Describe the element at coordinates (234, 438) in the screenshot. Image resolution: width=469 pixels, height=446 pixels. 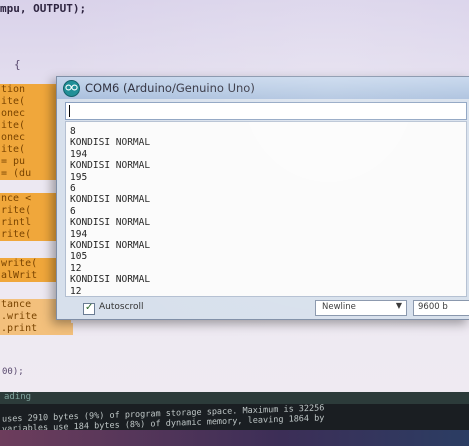
I see `taskbar-strip` at that location.